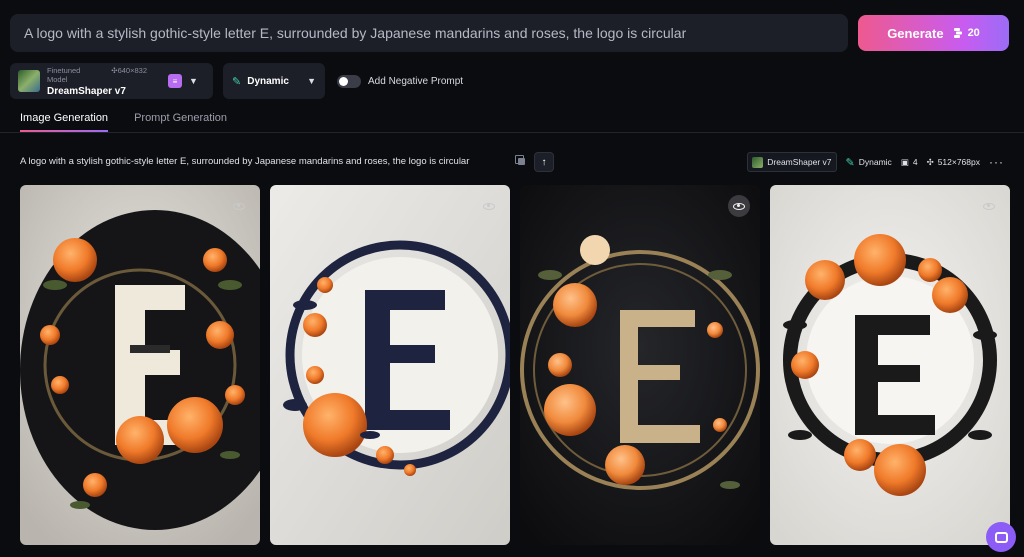 The height and width of the screenshot is (557, 1024). I want to click on model-meta: Finetuned Model ✣640×832 DreamShaper v7, so click(97, 81).